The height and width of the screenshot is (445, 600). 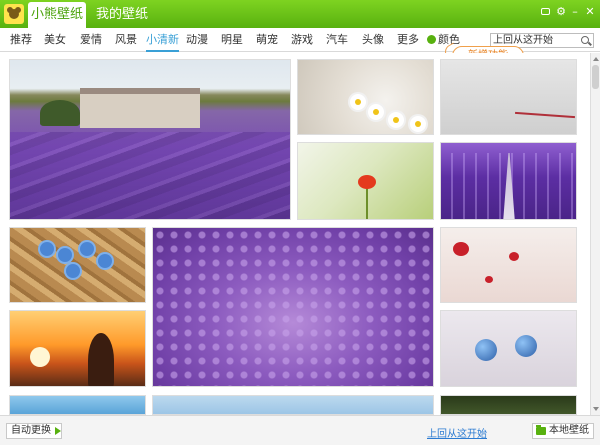 I want to click on thumbnail-pencil, so click(x=508, y=97).